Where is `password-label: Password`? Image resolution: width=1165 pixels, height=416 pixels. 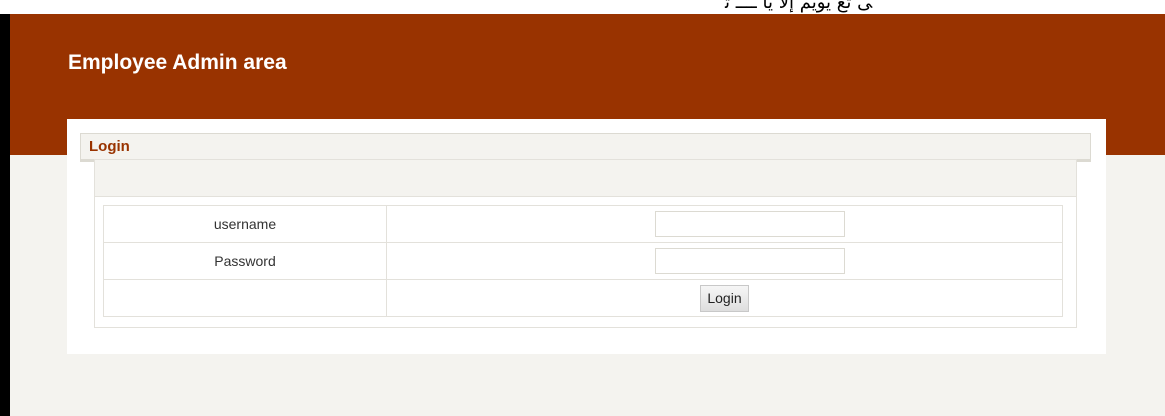
password-label: Password is located at coordinates (245, 261).